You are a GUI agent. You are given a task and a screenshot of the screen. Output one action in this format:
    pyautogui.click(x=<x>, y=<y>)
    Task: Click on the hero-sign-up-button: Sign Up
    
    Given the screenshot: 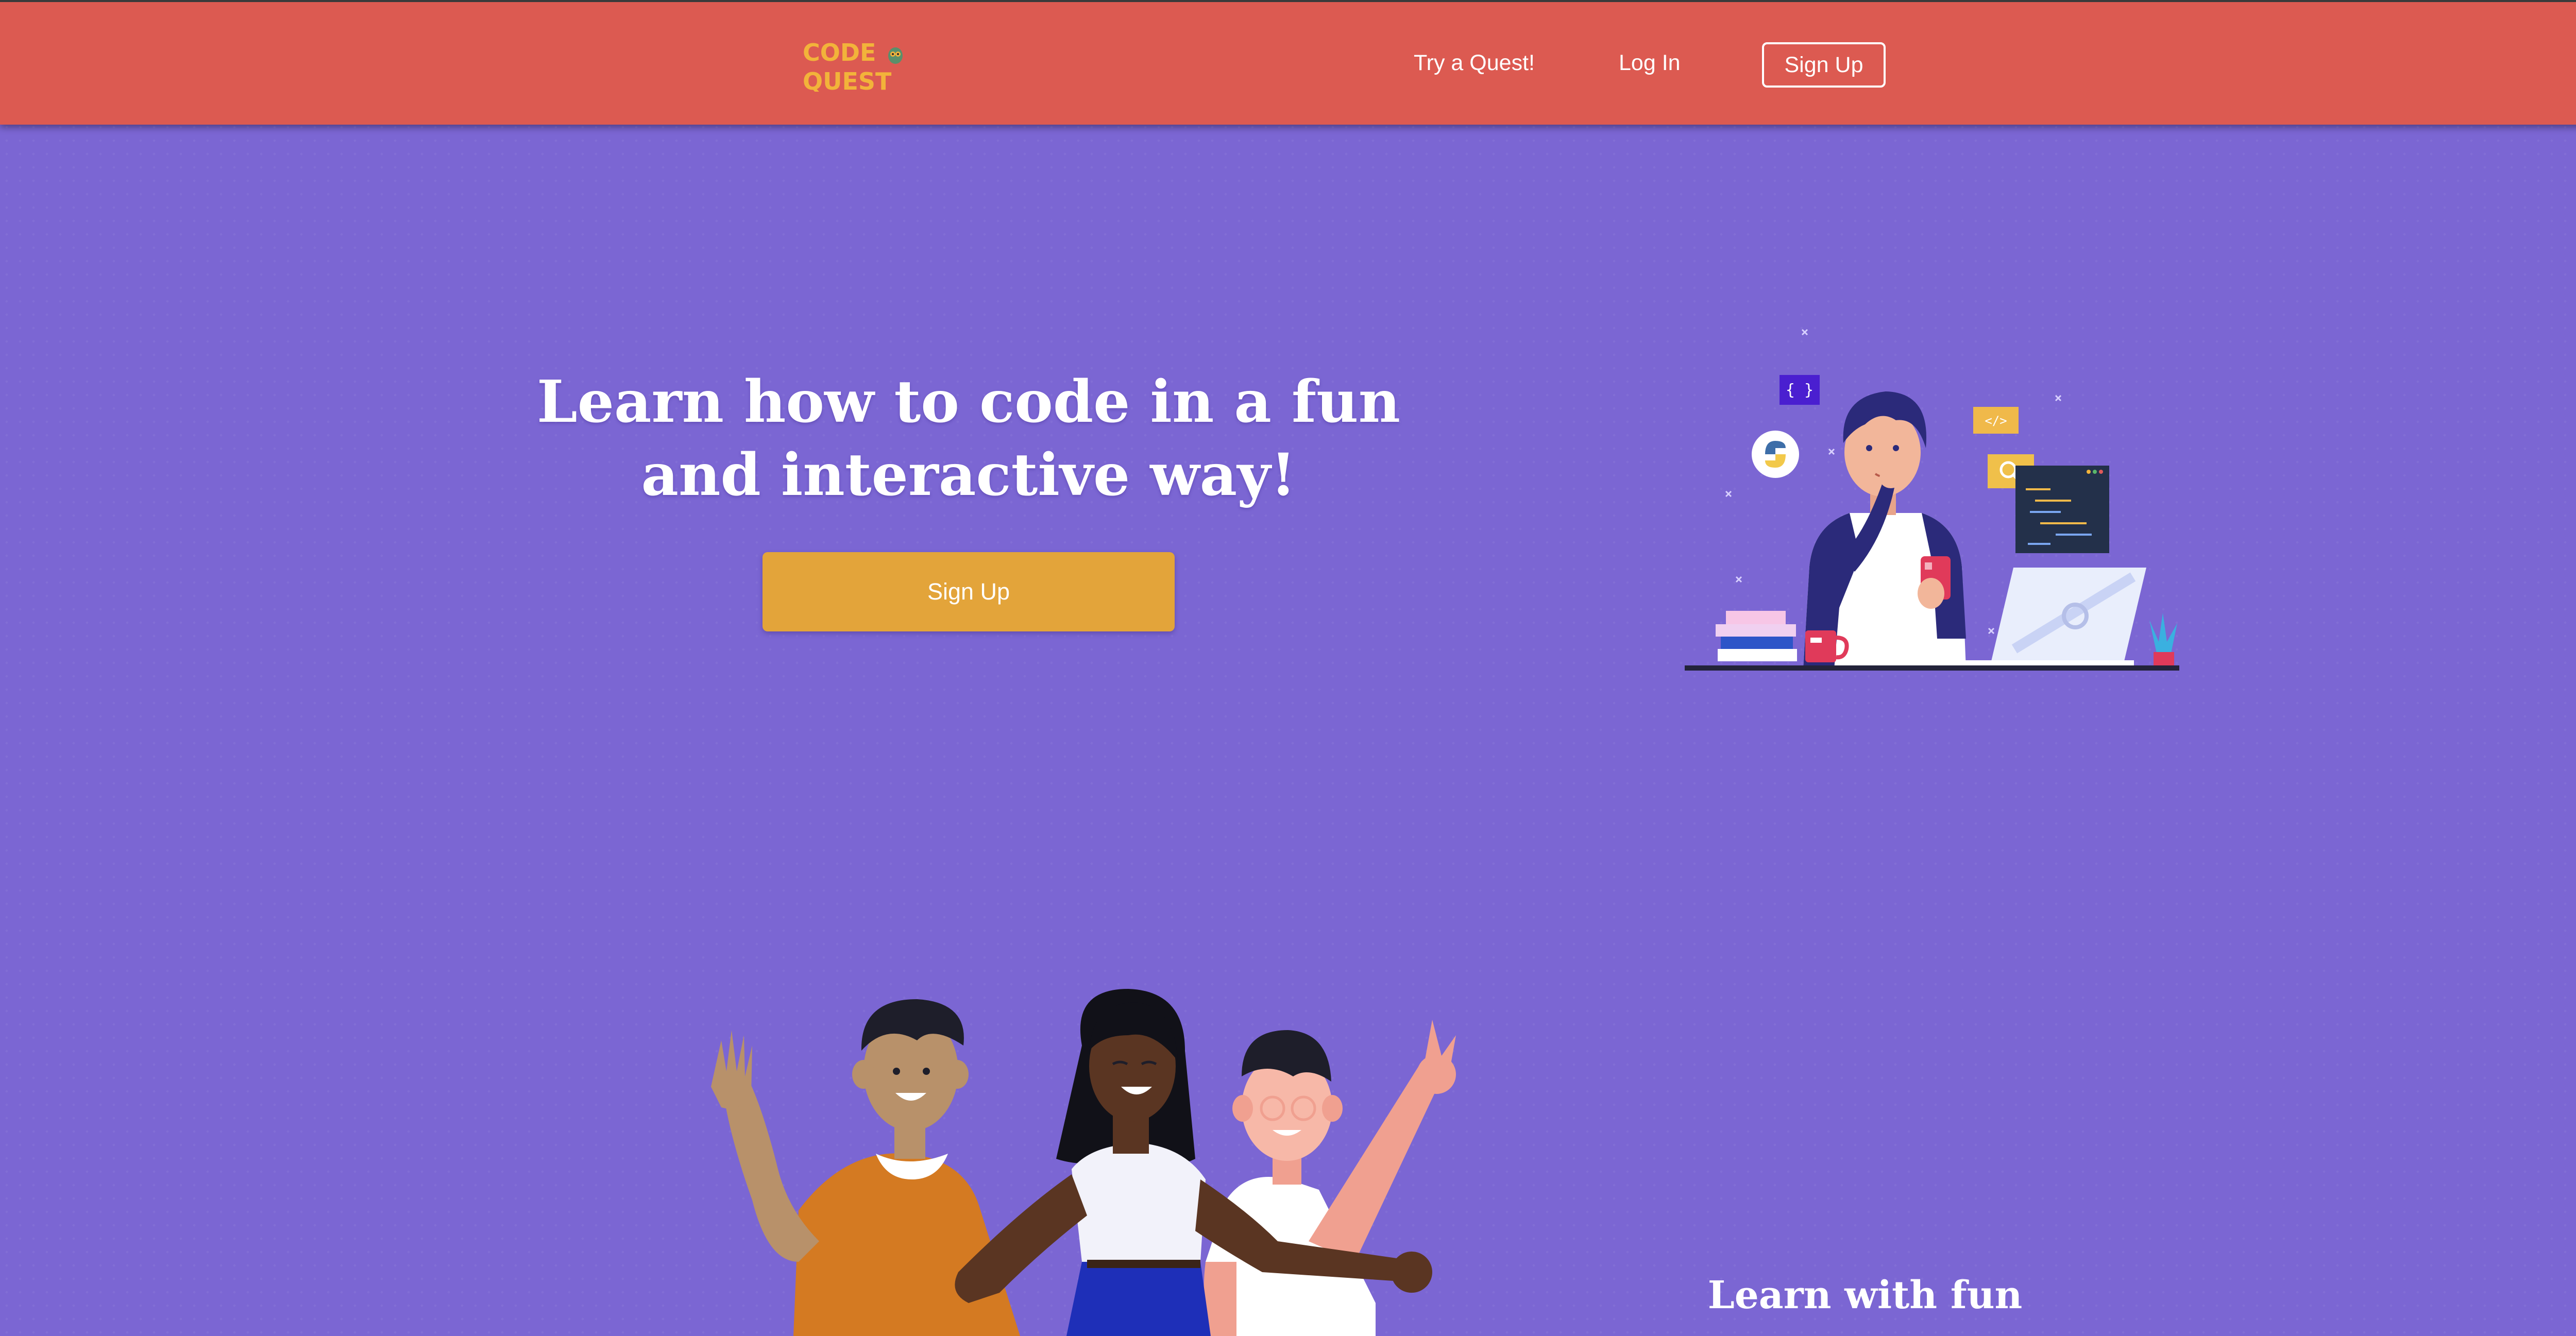 What is the action you would take?
    pyautogui.click(x=968, y=591)
    